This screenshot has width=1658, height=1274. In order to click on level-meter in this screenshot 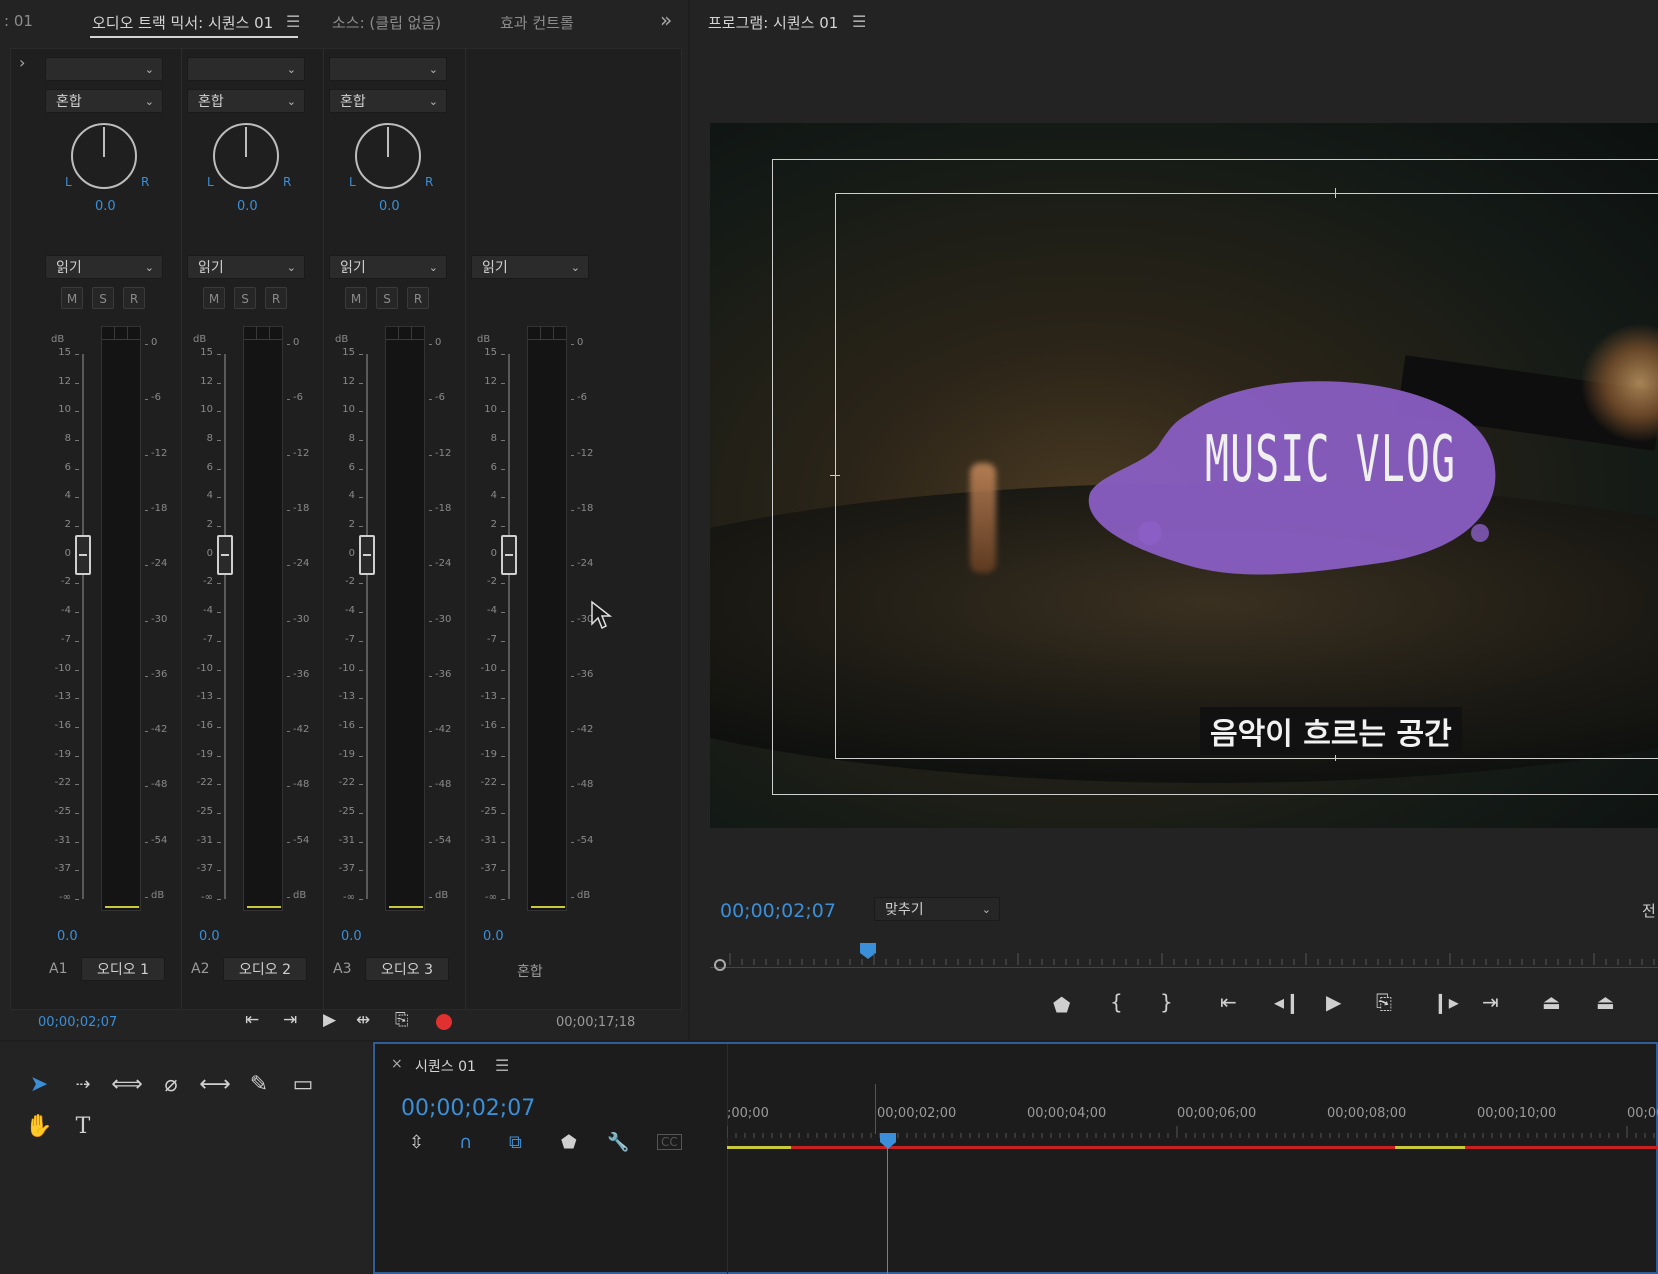, I will do `click(263, 618)`.